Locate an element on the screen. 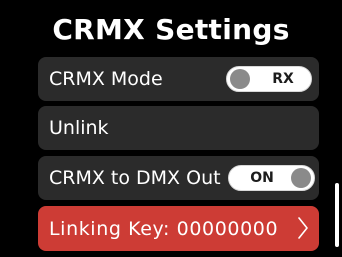  crmx-to-dmx-out-toggle: ON is located at coordinates (271, 178).